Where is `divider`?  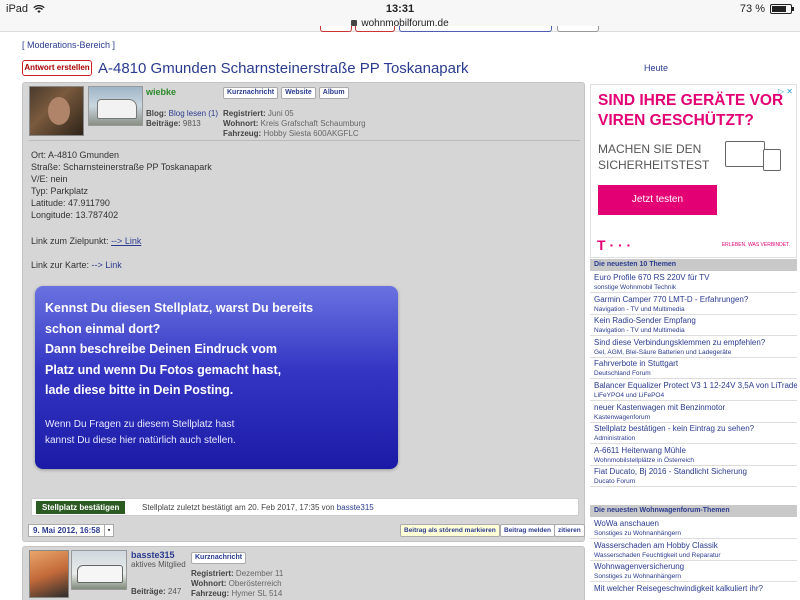
divider is located at coordinates (304, 140).